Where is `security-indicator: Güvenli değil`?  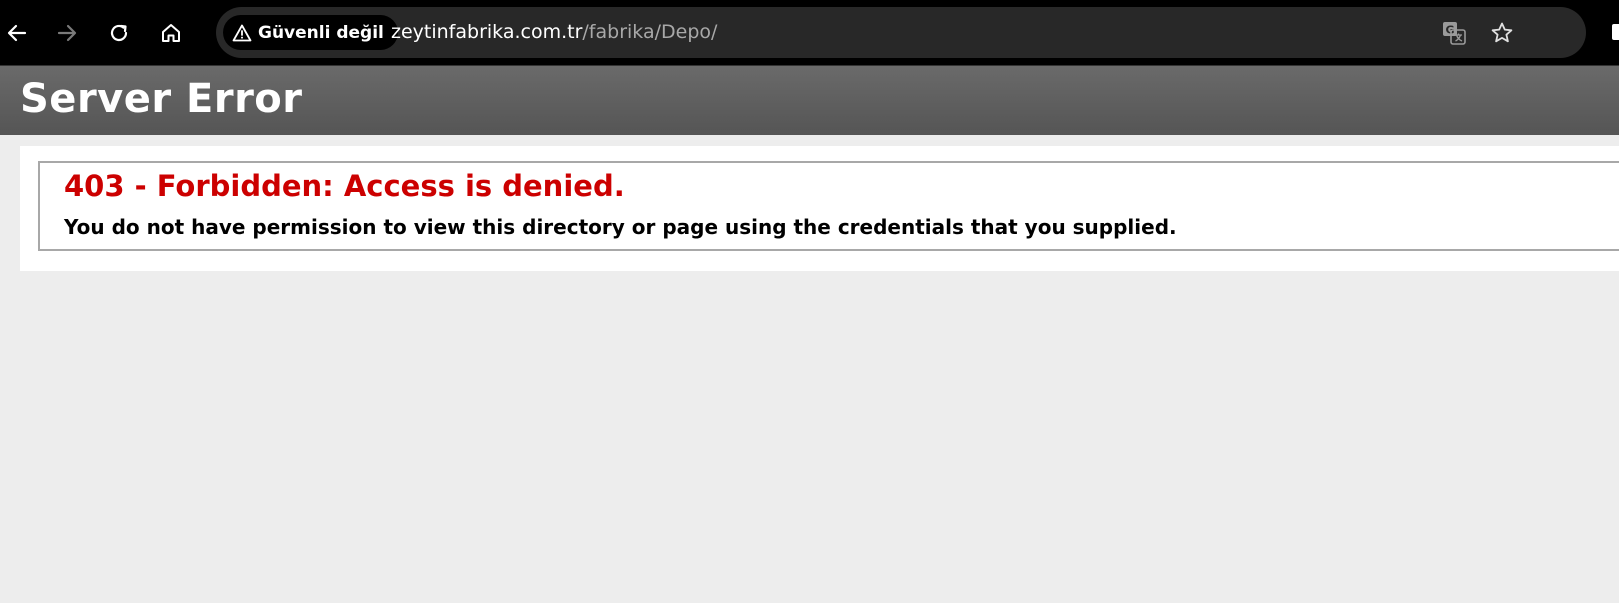 security-indicator: Güvenli değil is located at coordinates (310, 32).